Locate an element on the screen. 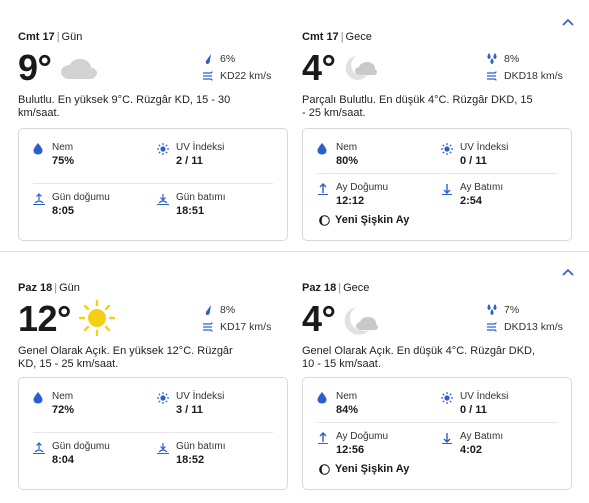  panel-header: Paz 18 | Gece is located at coordinates (336, 288).